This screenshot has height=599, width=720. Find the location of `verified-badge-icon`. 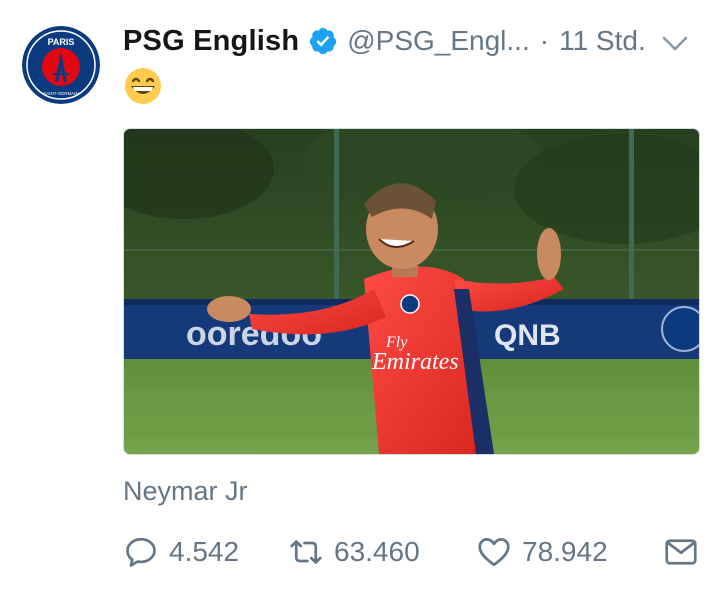

verified-badge-icon is located at coordinates (323, 41).